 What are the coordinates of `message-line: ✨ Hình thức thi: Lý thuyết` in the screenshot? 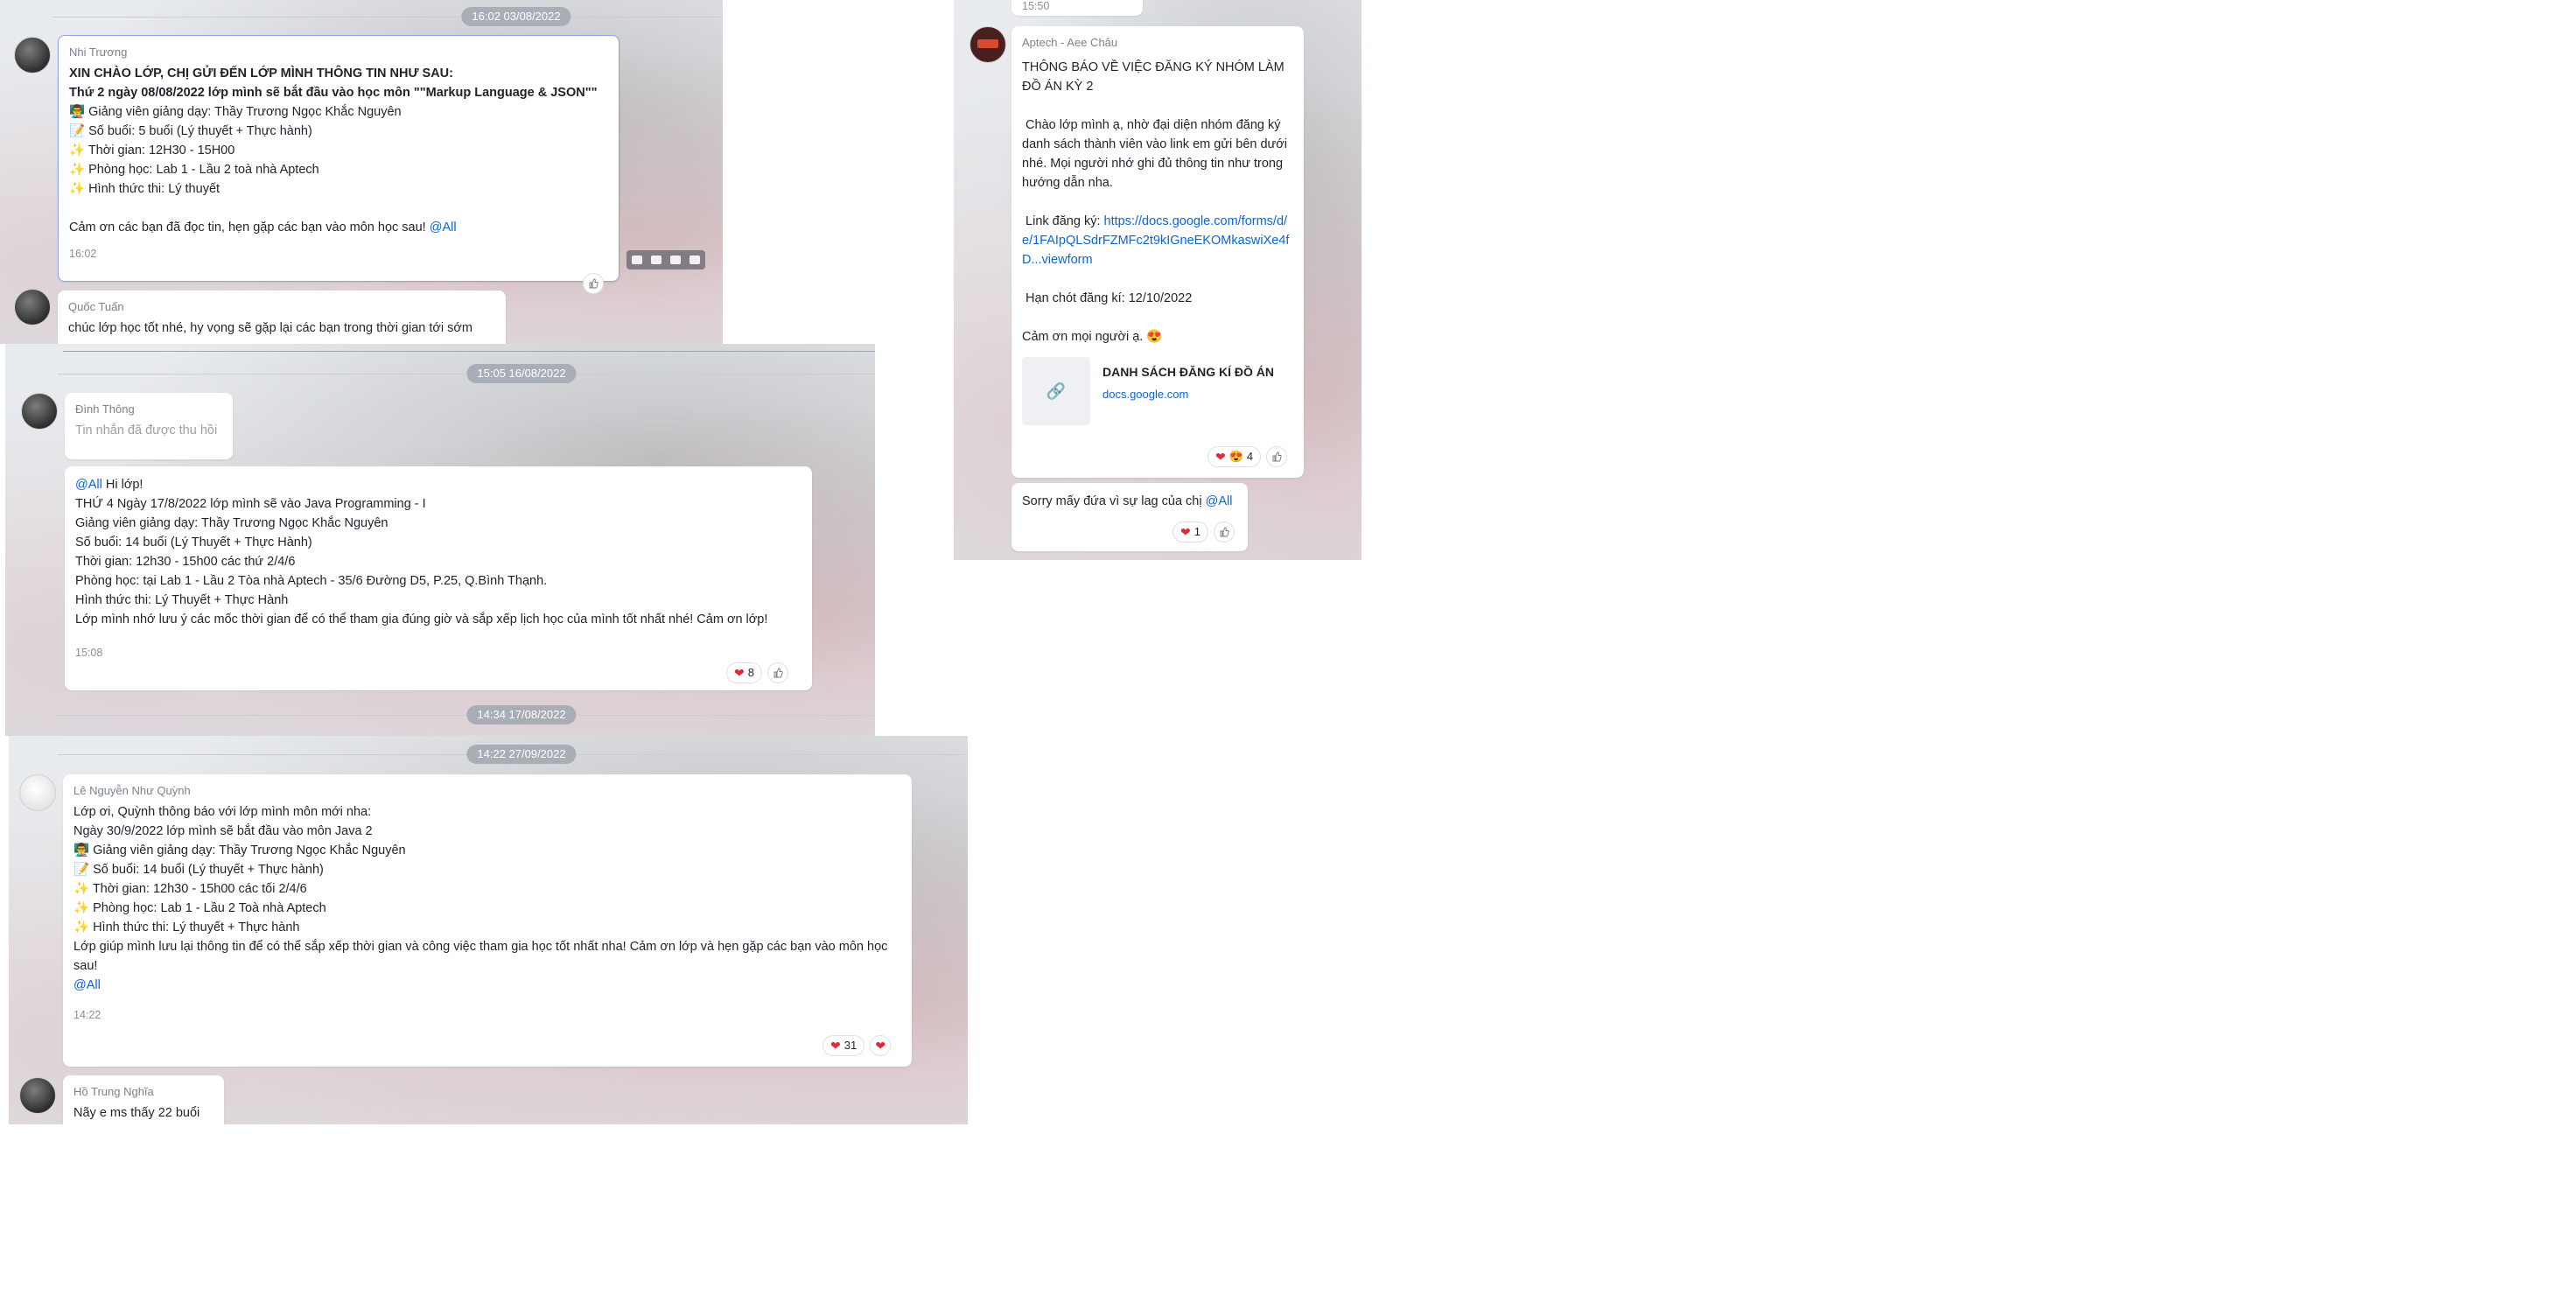 It's located at (144, 189).